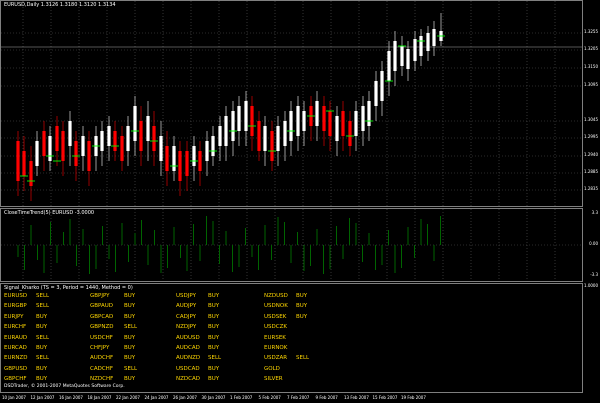 The width and height of the screenshot is (600, 403). Describe the element at coordinates (16, 368) in the screenshot. I see `signal-pair: GBPUSD` at that location.